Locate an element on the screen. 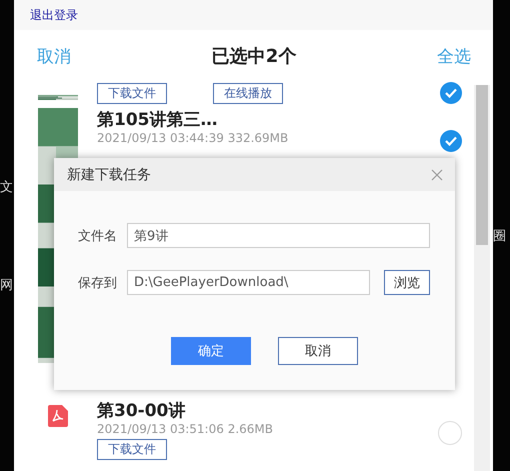 Image resolution: width=510 pixels, height=471 pixels. confirm-button: 确定 is located at coordinates (211, 351).